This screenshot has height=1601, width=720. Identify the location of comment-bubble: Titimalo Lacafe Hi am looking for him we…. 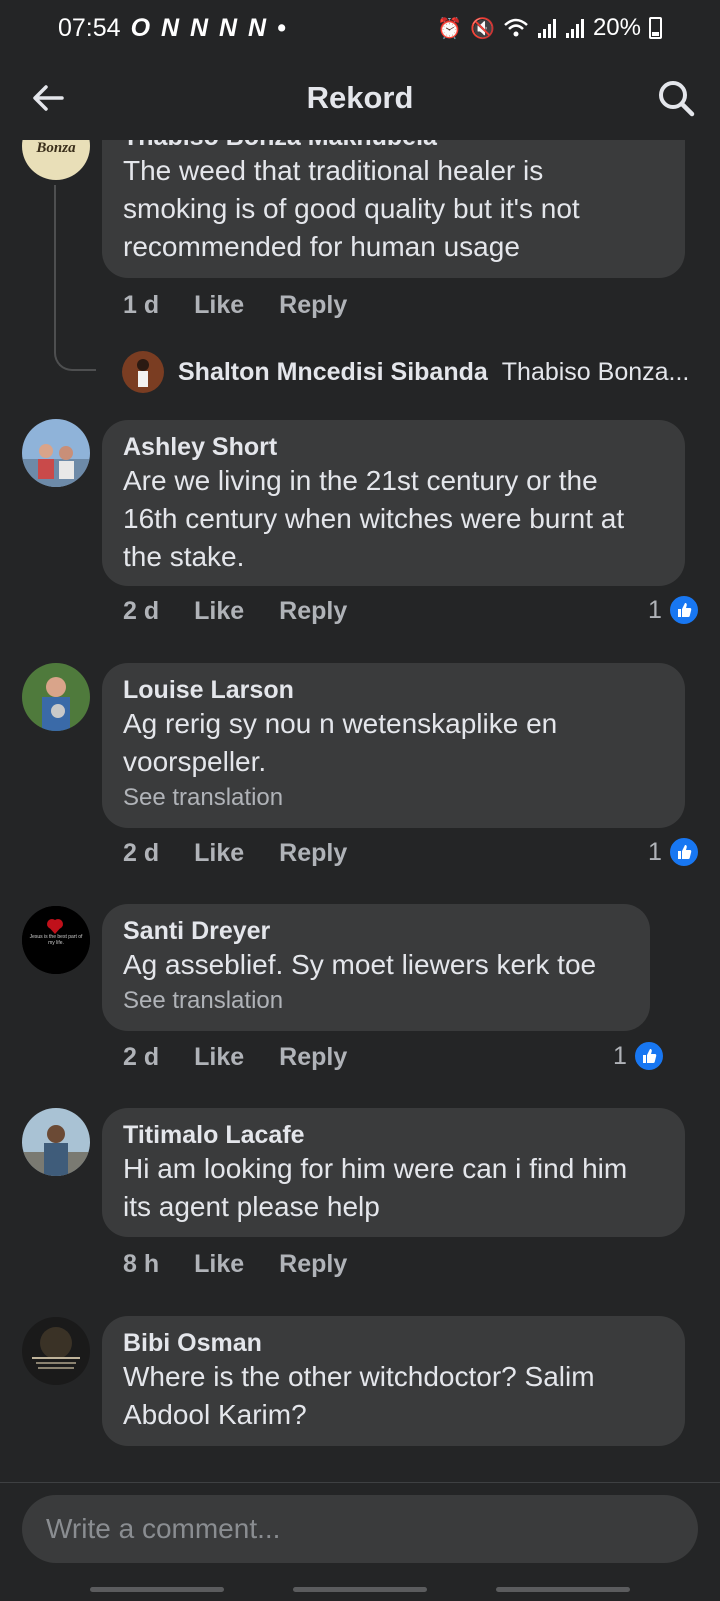
(393, 1172).